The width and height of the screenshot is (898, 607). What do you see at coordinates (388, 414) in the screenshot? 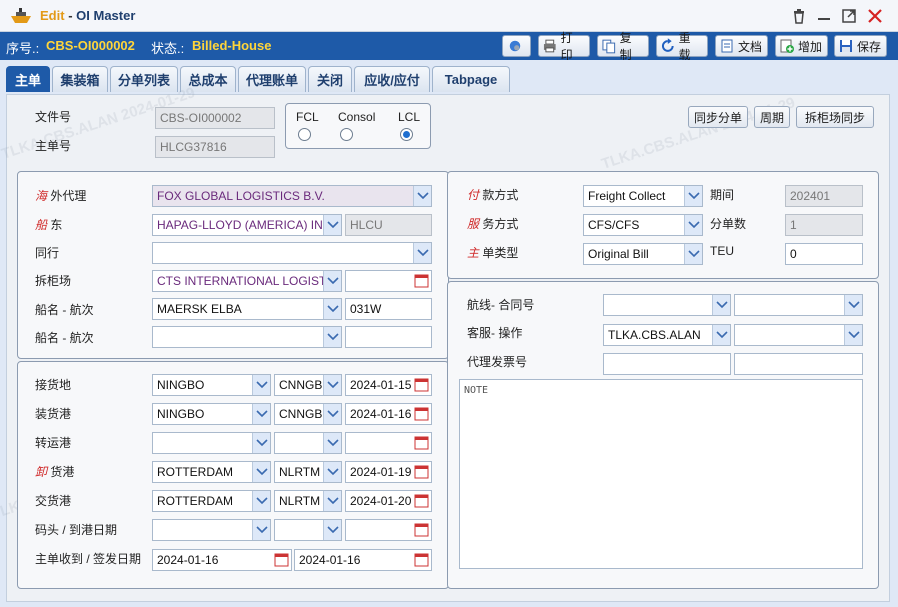
I see `loading-date-field: 2024-01-16` at bounding box center [388, 414].